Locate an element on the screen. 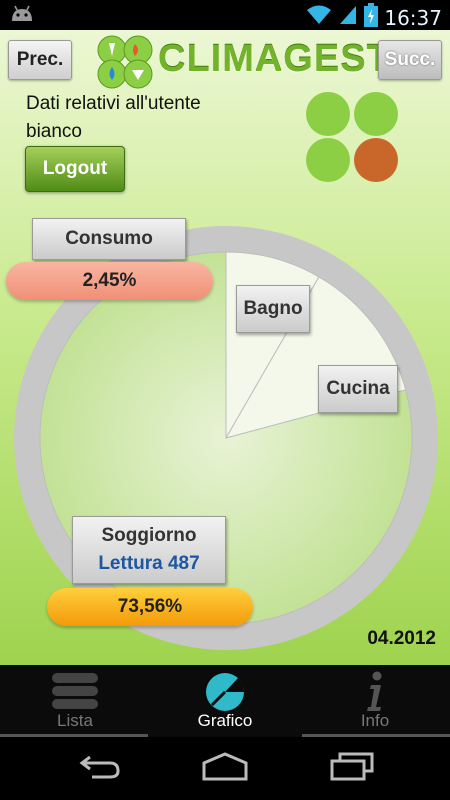  recent-apps-icon is located at coordinates (352, 768).